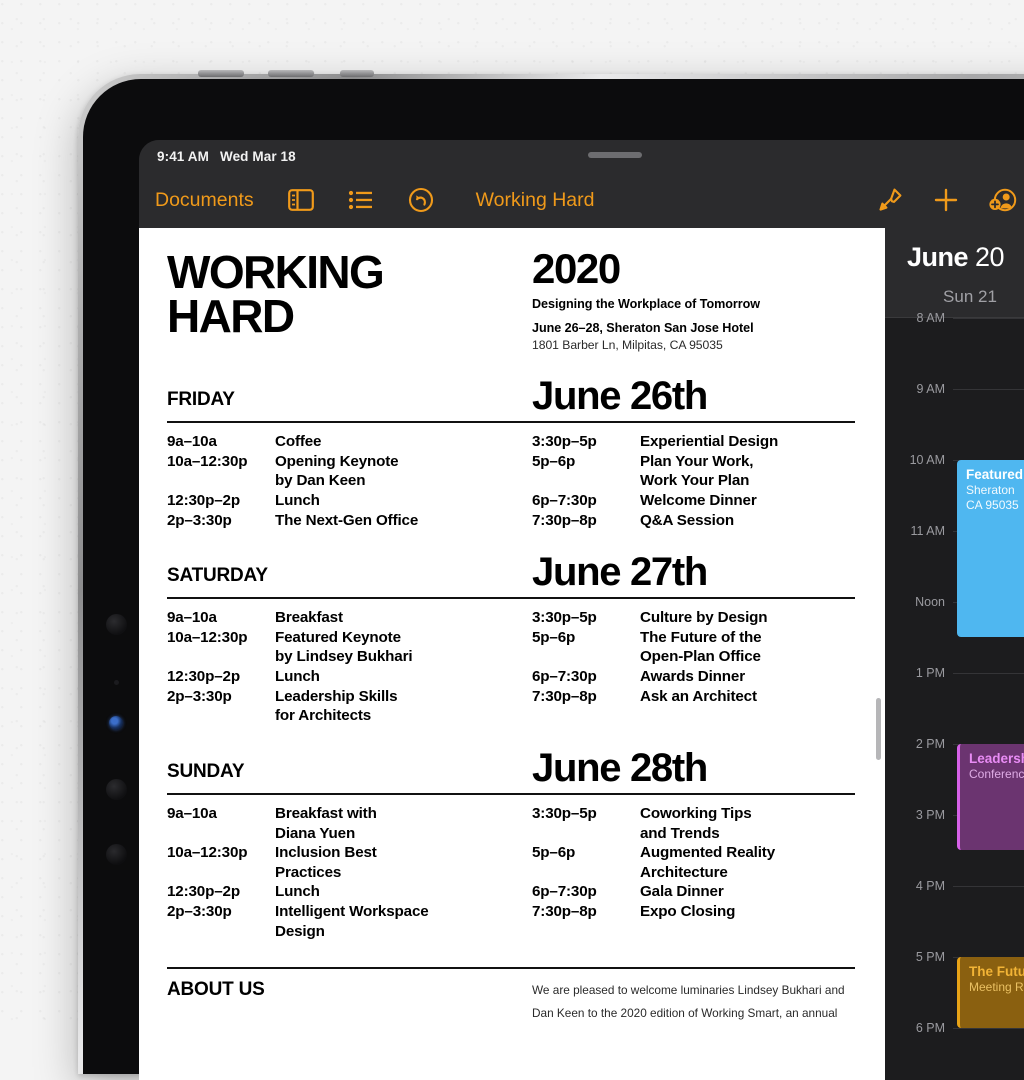 This screenshot has height=1080, width=1024. Describe the element at coordinates (995, 474) in the screenshot. I see `event-title: Featured` at that location.